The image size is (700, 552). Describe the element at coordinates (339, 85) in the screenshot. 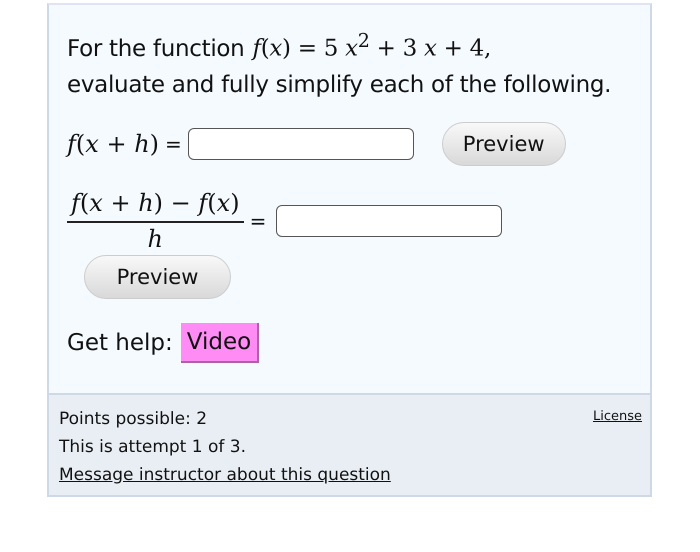

I see `question-instruction: evaluate and fully simplify each of the following.` at that location.